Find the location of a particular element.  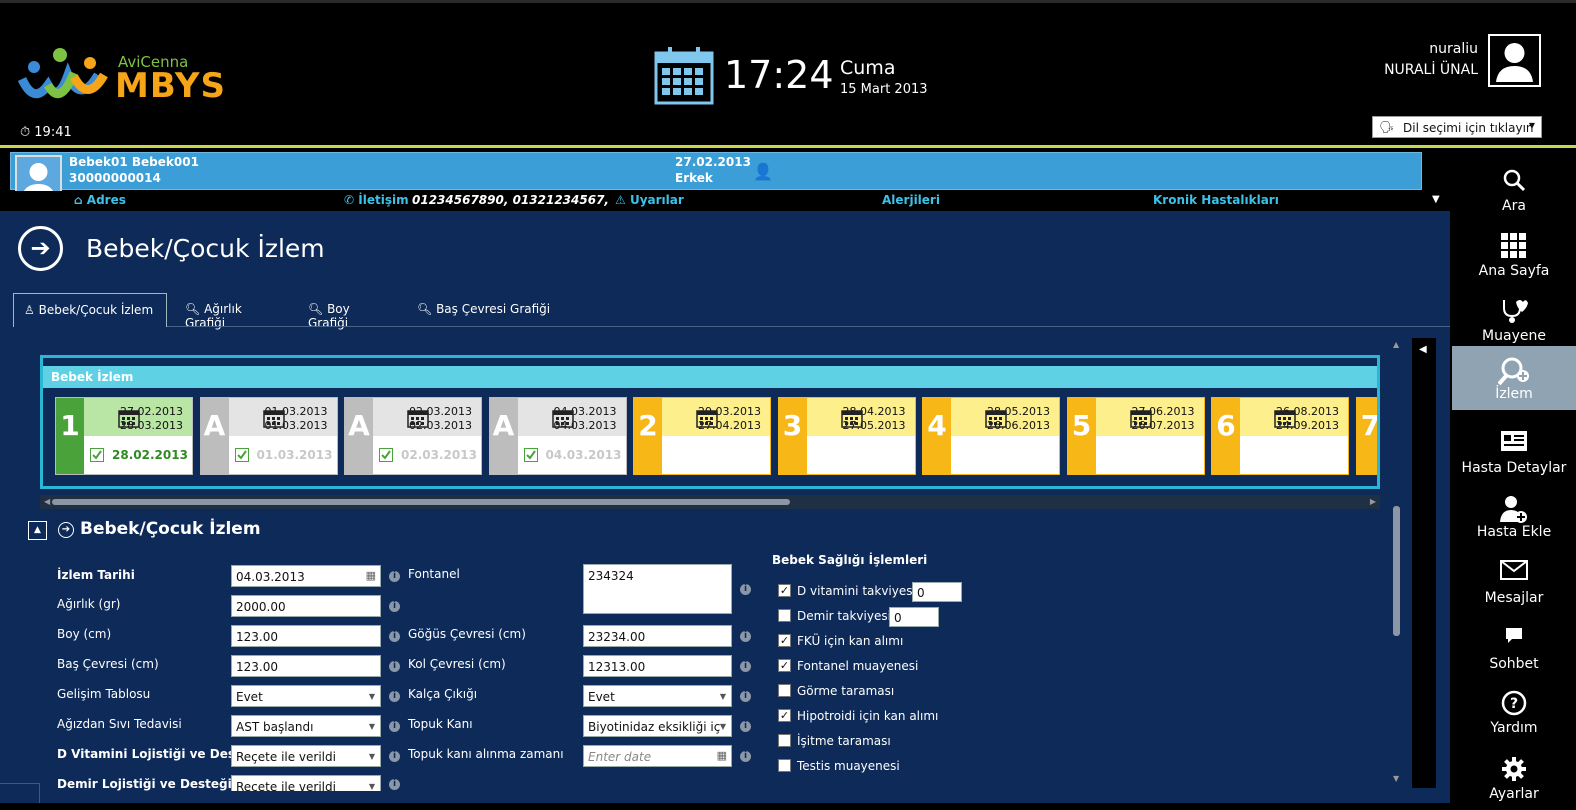

scroll-thumb is located at coordinates (421, 502).